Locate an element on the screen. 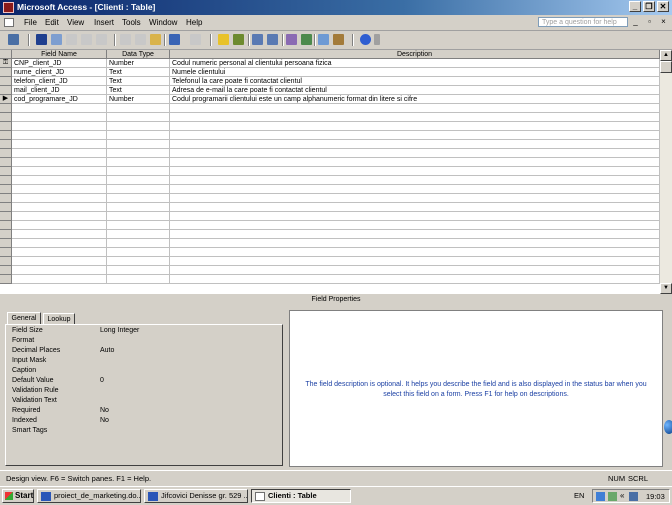 The image size is (672, 505). column-header-description: Description is located at coordinates (415, 54).